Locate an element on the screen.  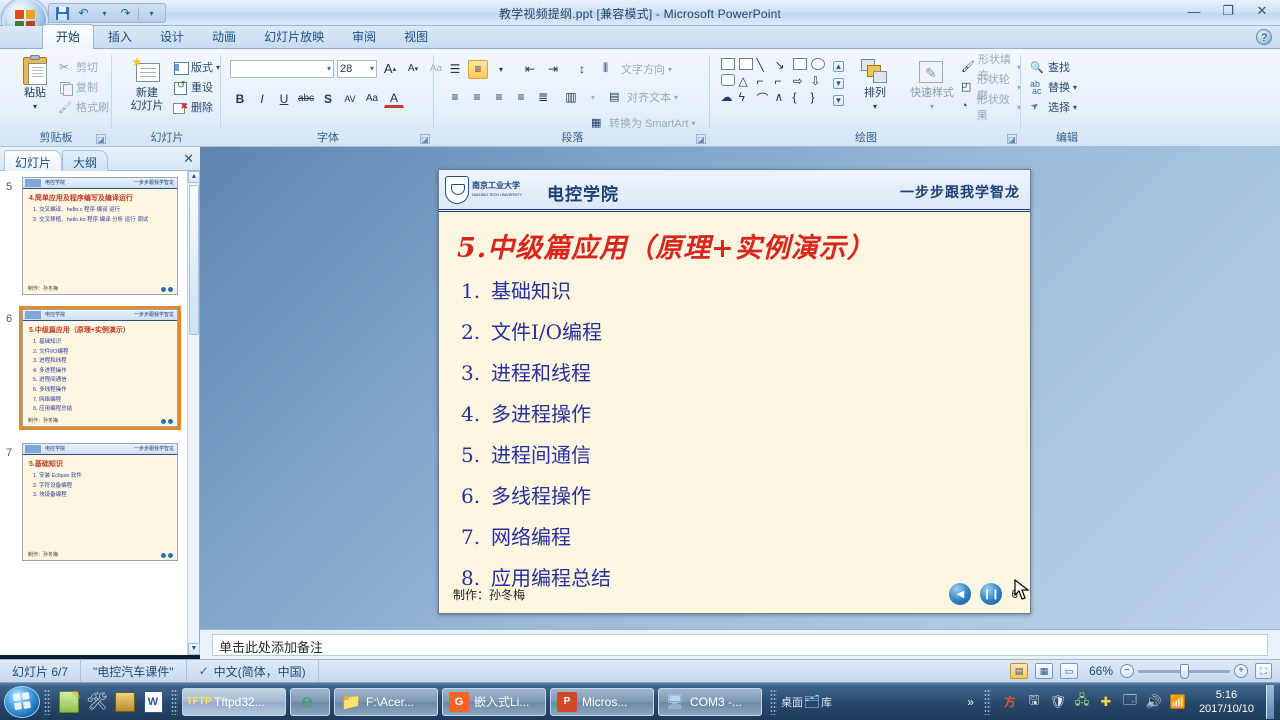
shape-cloud: ☁ is located at coordinates (728, 97).